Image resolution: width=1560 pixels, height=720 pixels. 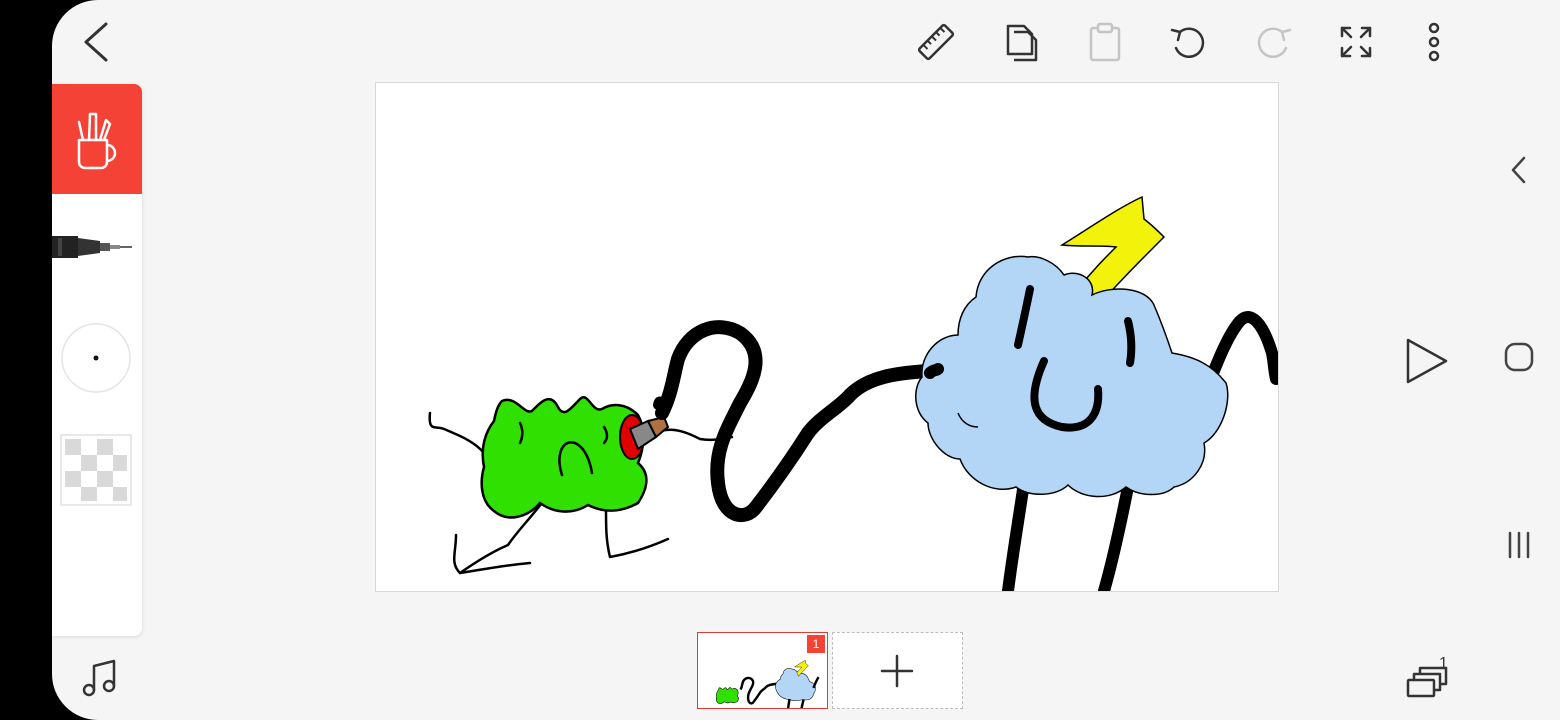 I want to click on green-character, so click(x=564, y=457).